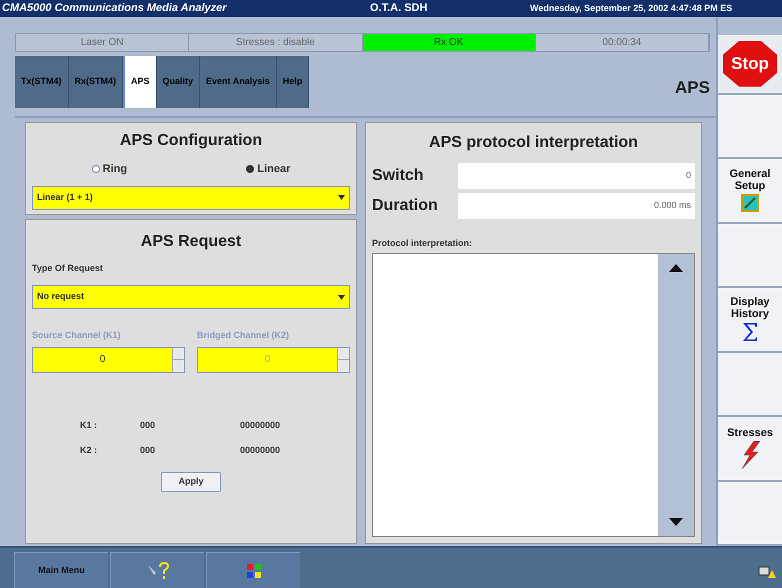 This screenshot has width=782, height=588. I want to click on lightning-icon, so click(750, 455).